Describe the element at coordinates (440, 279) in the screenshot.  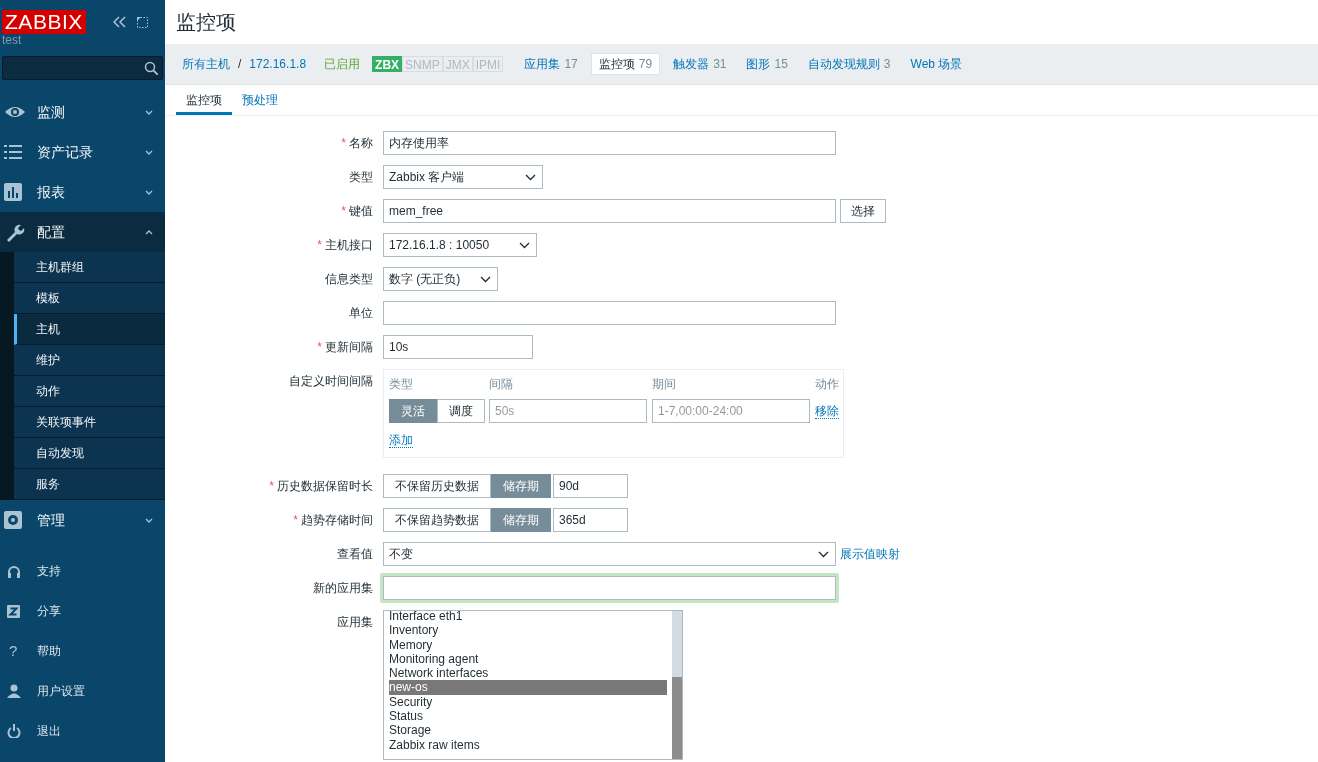
I see `select-field: 数字 (无正负)` at that location.